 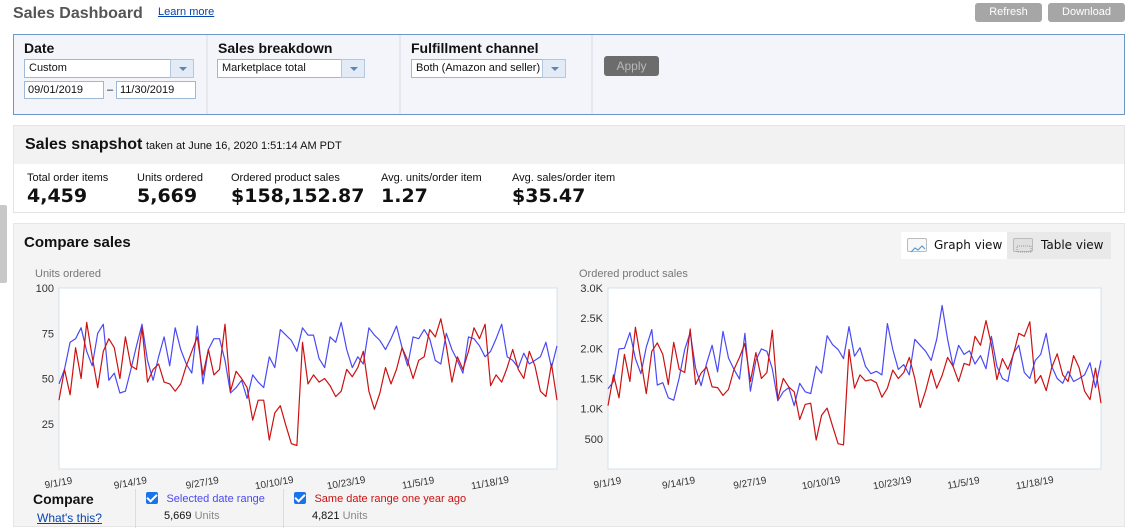 I want to click on fulfillment-channel-label: Fulfillment channel, so click(x=475, y=48).